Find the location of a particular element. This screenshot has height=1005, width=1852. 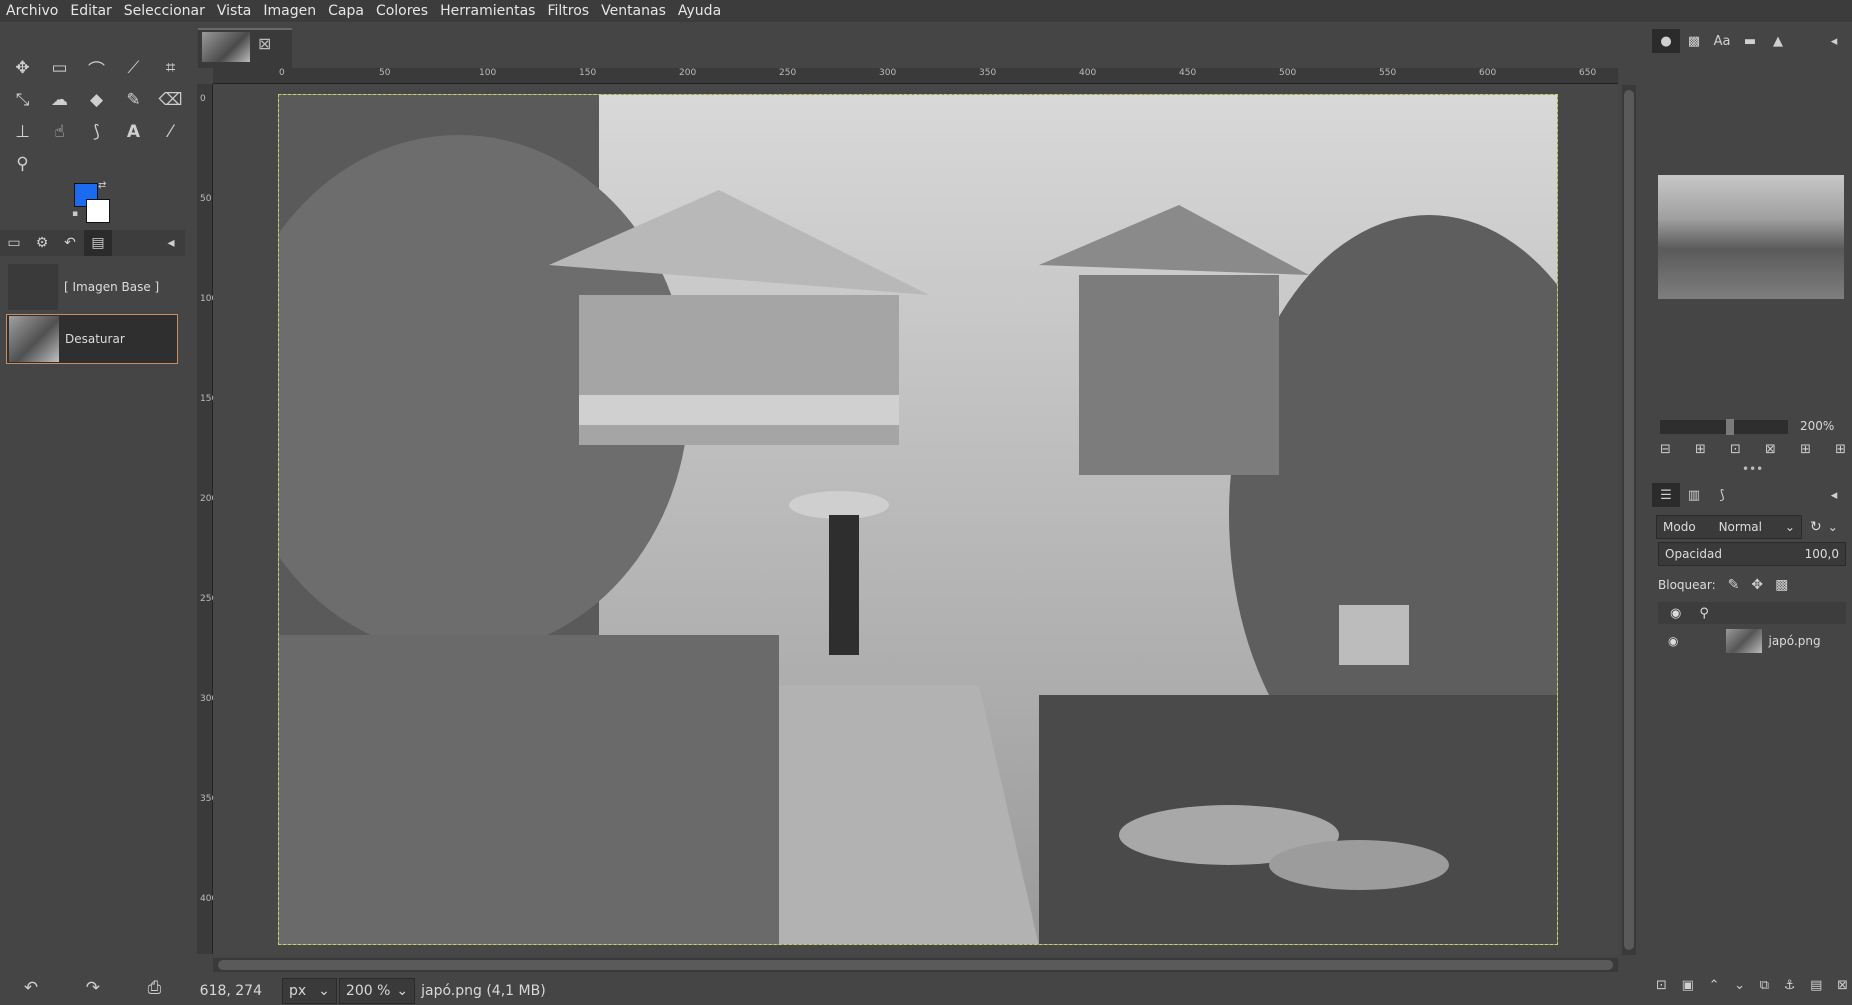

close-icon: ⊠ is located at coordinates (264, 43).